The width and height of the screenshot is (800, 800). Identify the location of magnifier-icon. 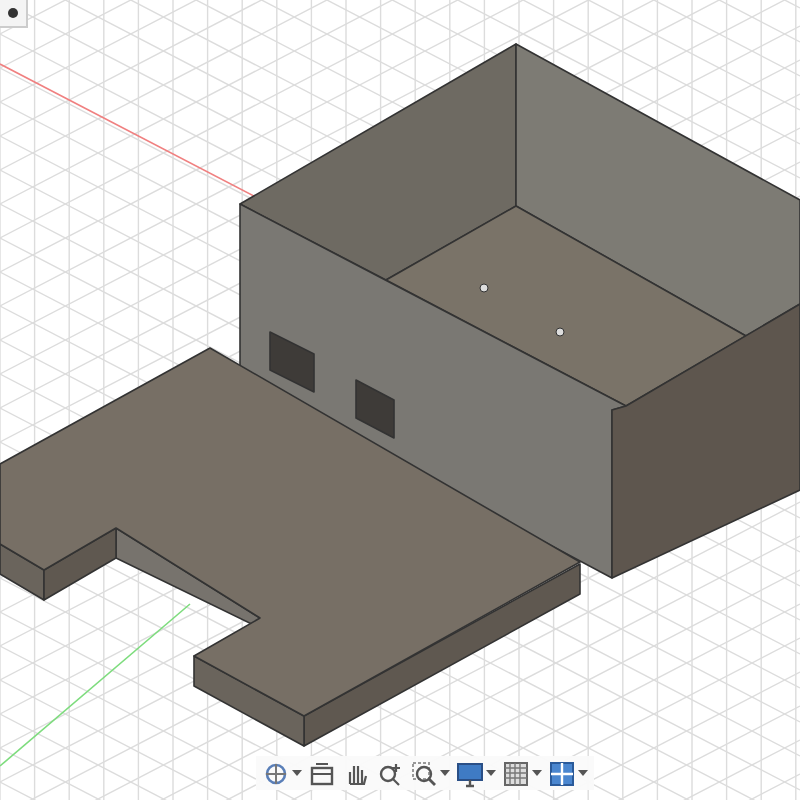
(424, 773).